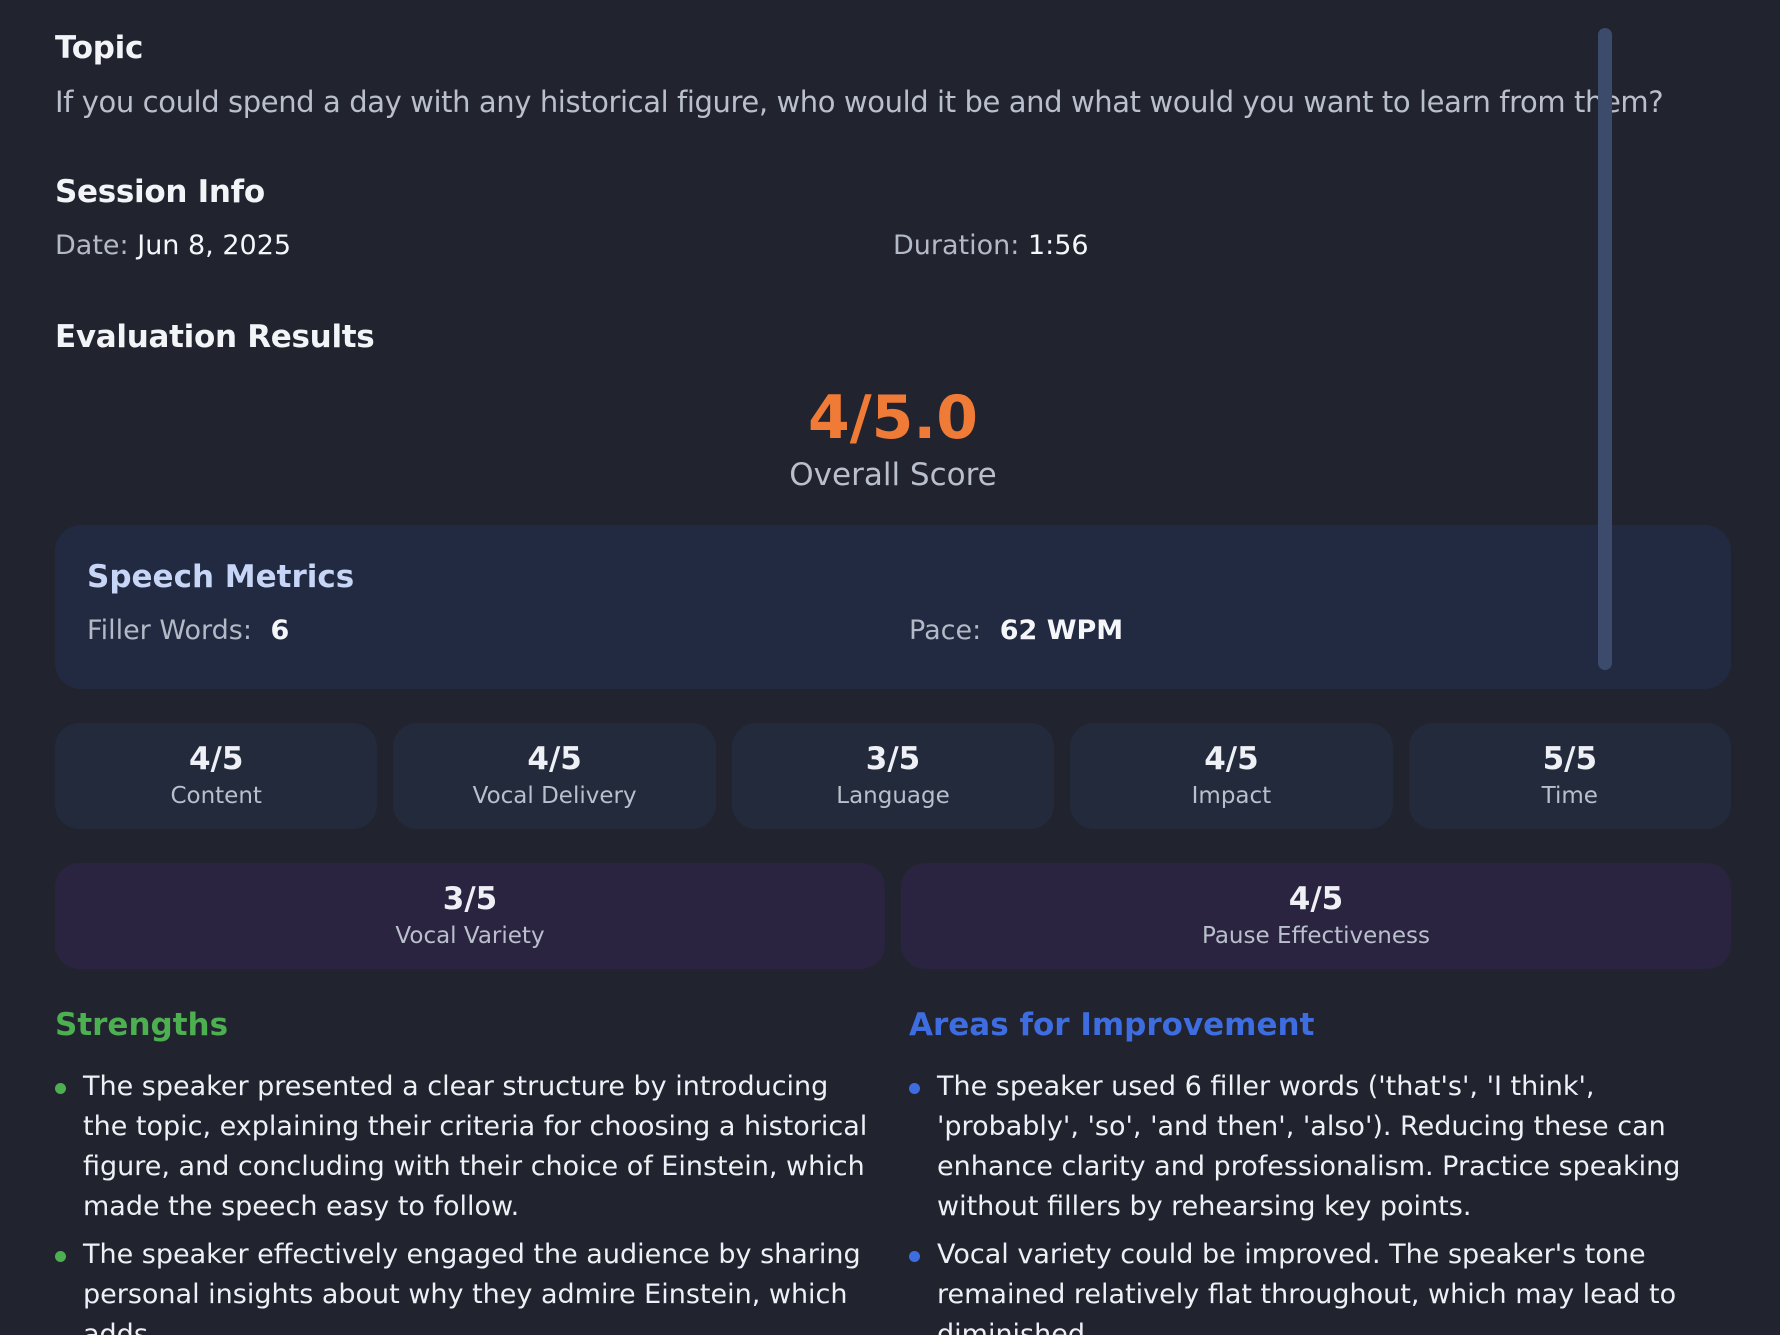 This screenshot has width=1780, height=1335. Describe the element at coordinates (1061, 630) in the screenshot. I see `pace-value: 62 WPM` at that location.